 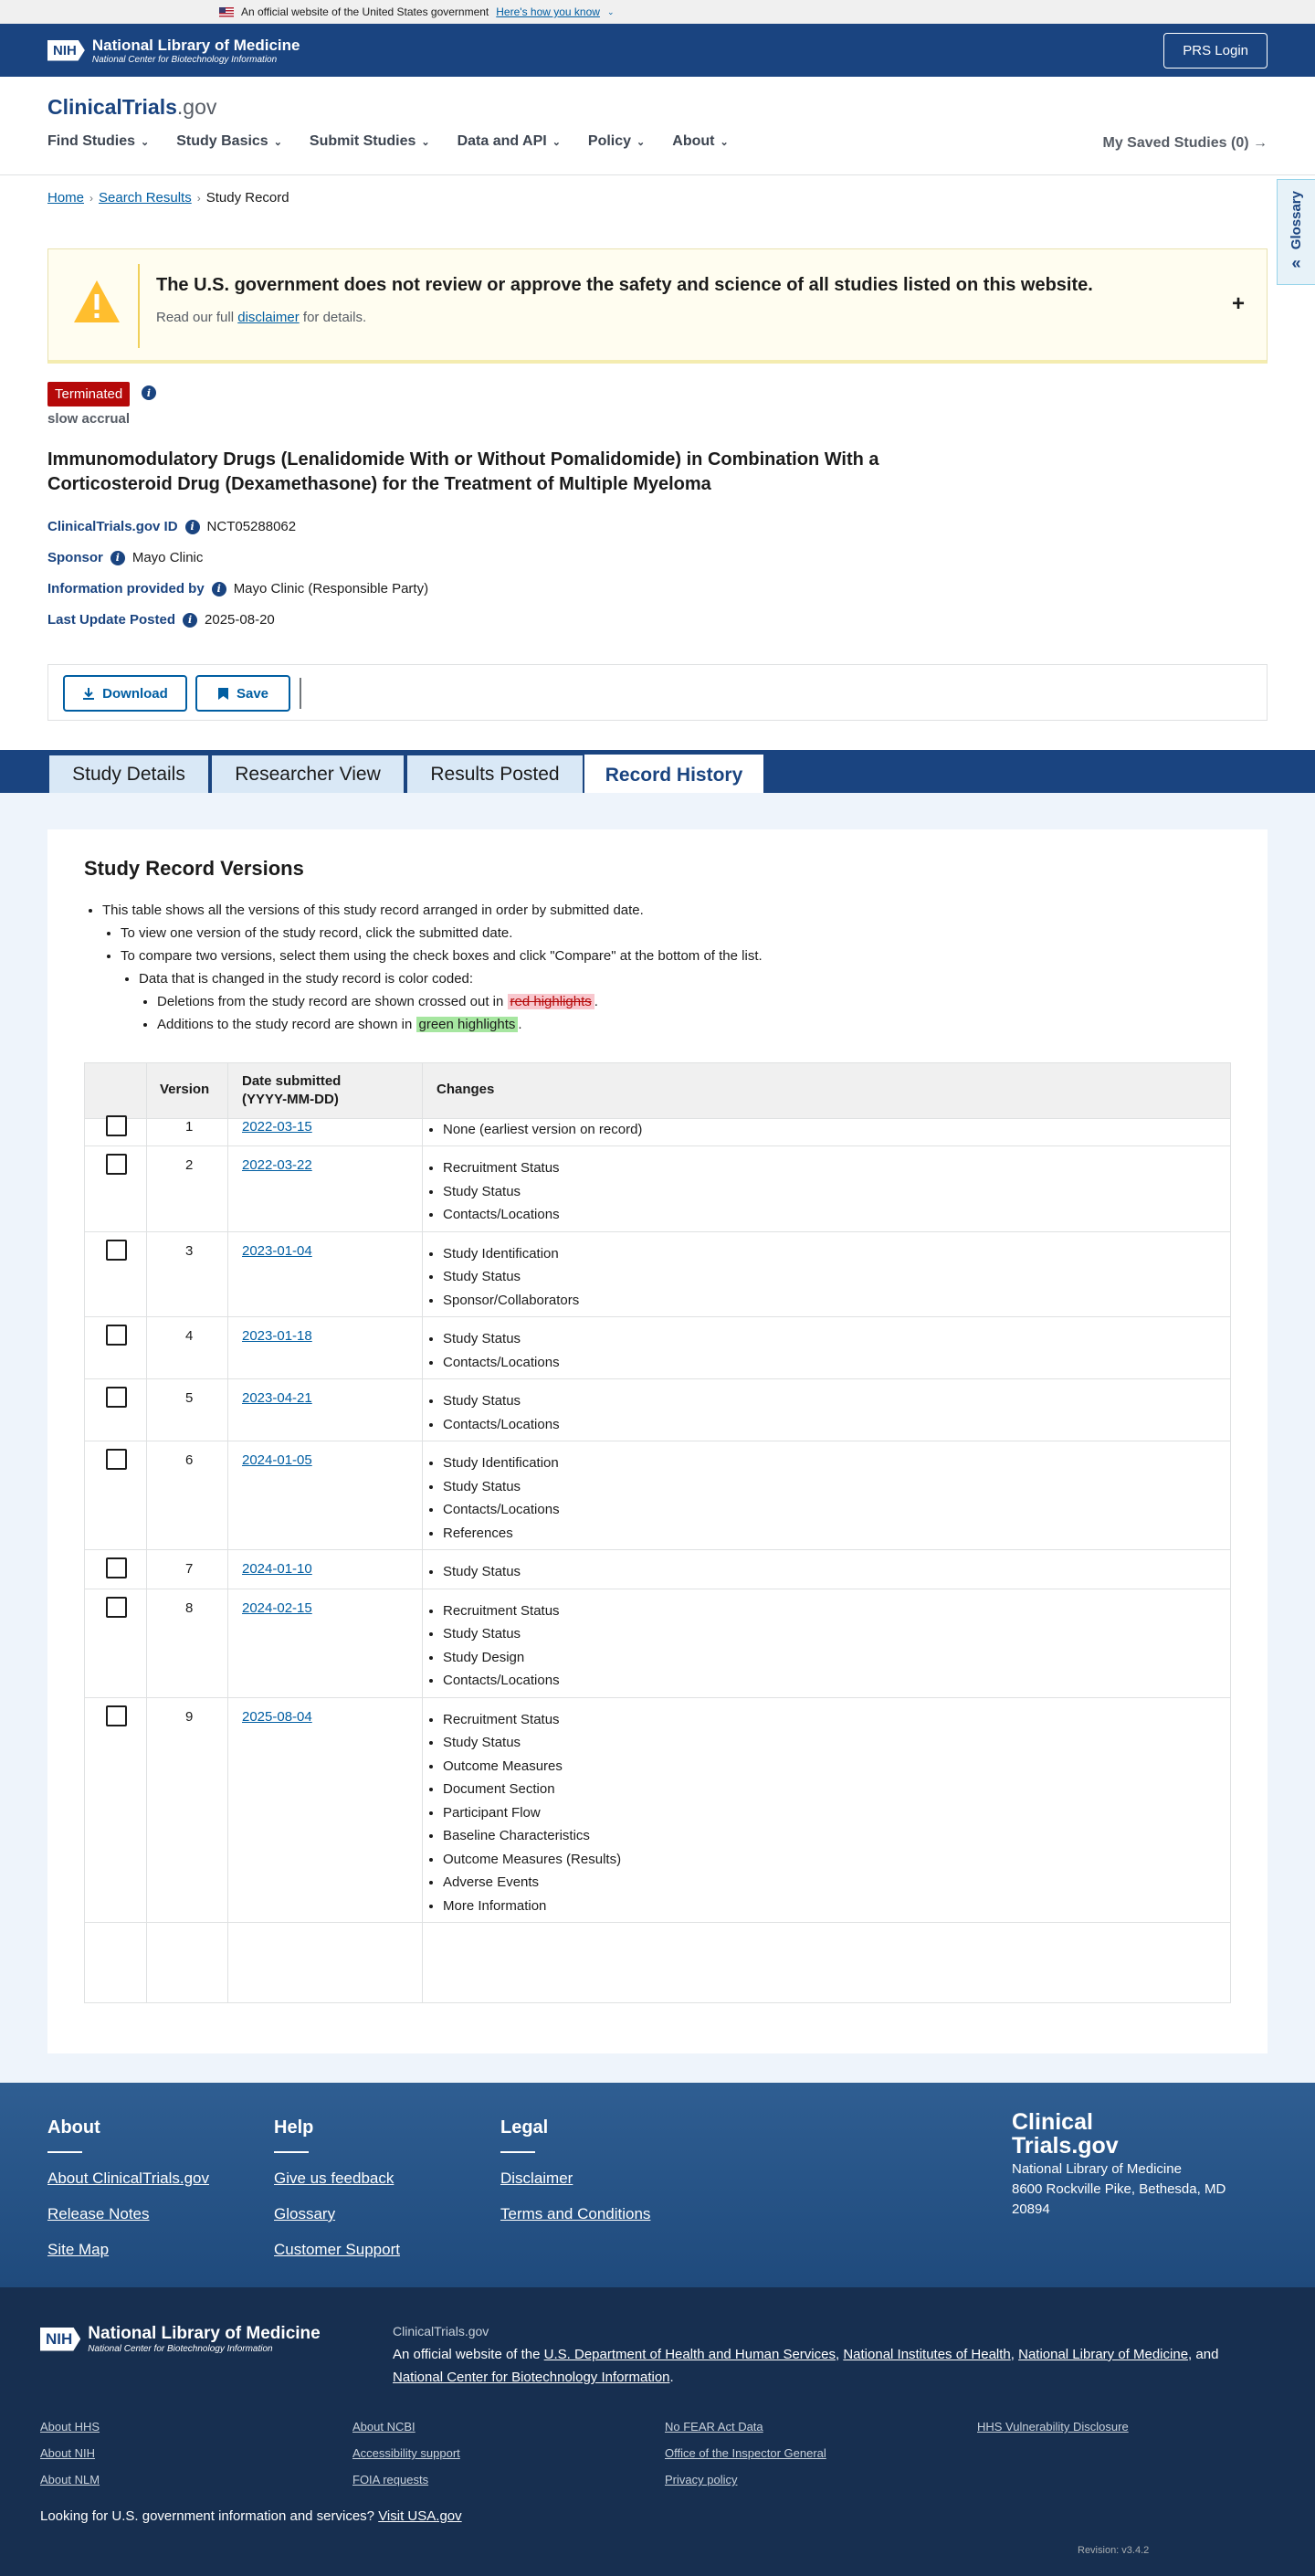 What do you see at coordinates (277, 1127) in the screenshot?
I see `version-date-link: 2022-03-15` at bounding box center [277, 1127].